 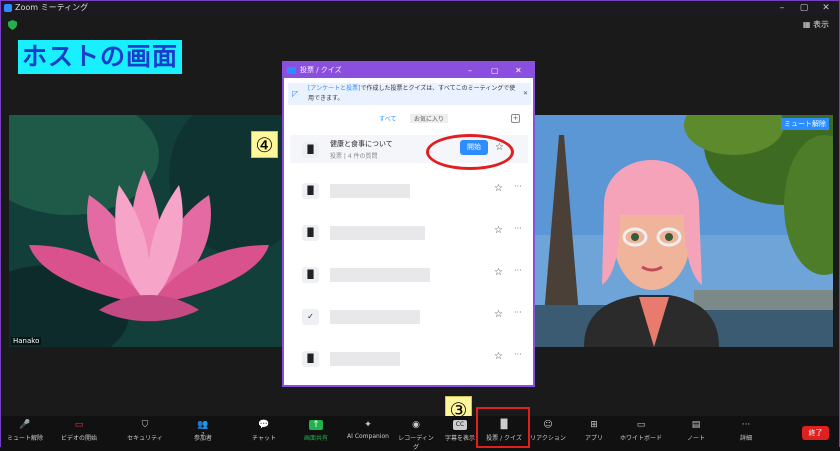 What do you see at coordinates (470, 70) in the screenshot?
I see `dialog-minimize-button: –` at bounding box center [470, 70].